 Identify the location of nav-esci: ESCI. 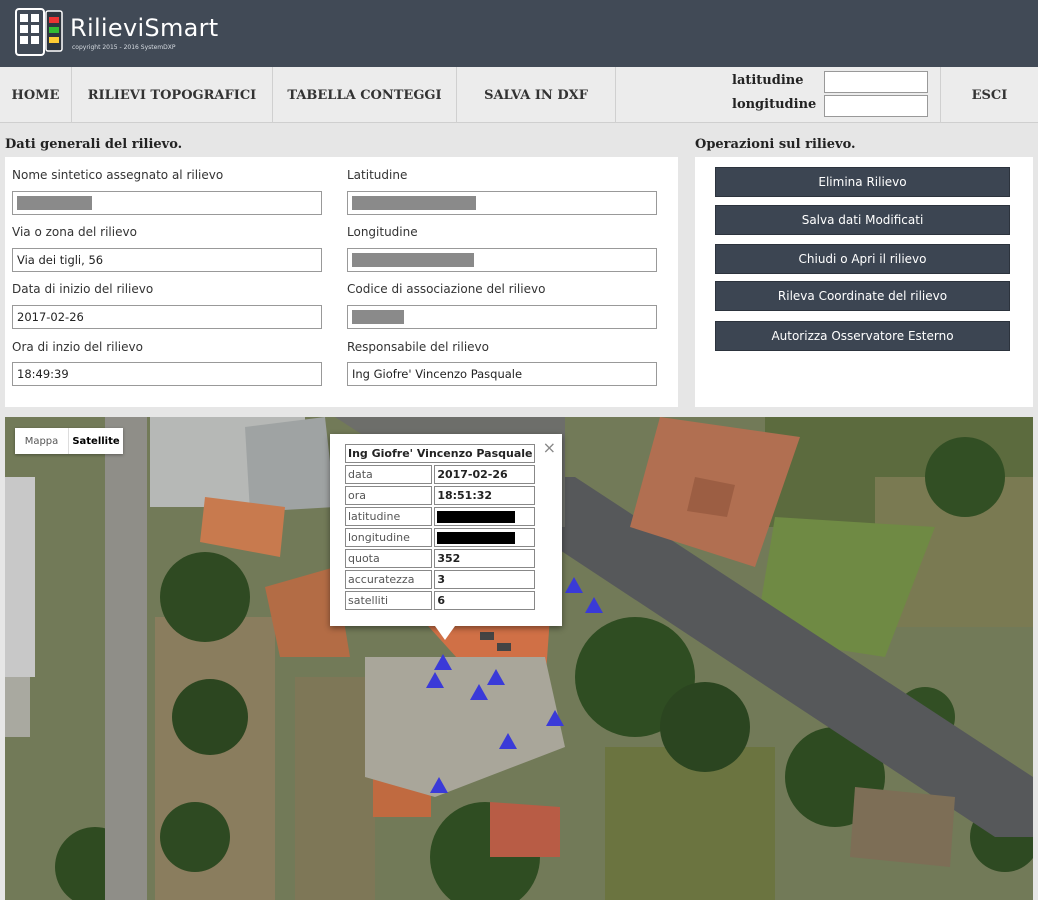
(989, 95).